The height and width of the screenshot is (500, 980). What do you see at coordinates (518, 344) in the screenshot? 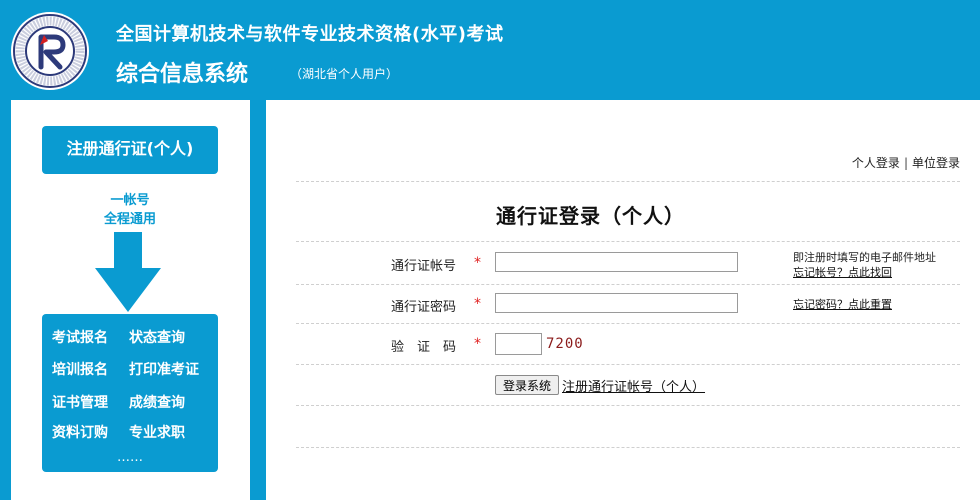
I see `captcha-input` at bounding box center [518, 344].